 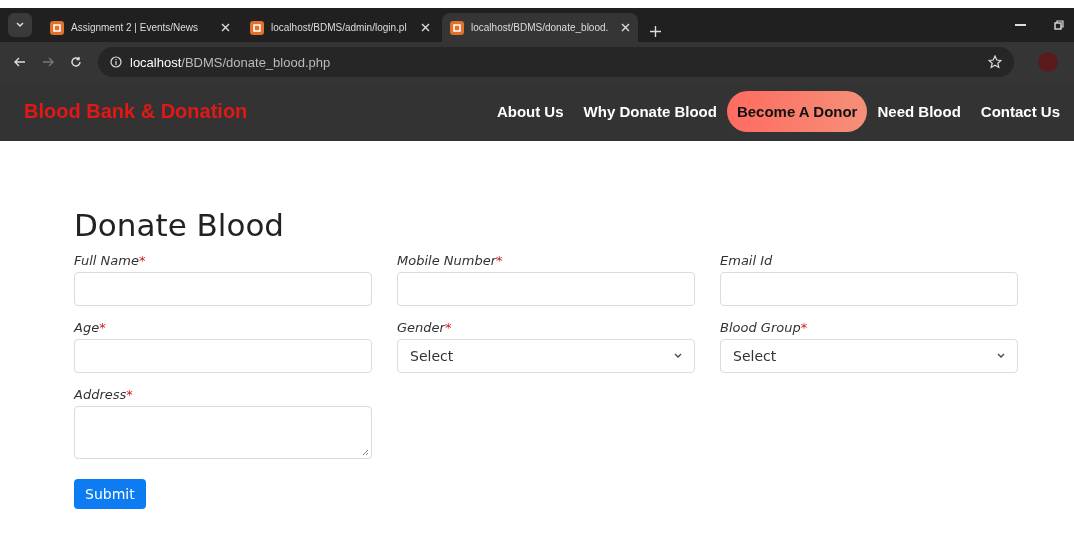 What do you see at coordinates (764, 327) in the screenshot?
I see `field-label: Blood Group*` at bounding box center [764, 327].